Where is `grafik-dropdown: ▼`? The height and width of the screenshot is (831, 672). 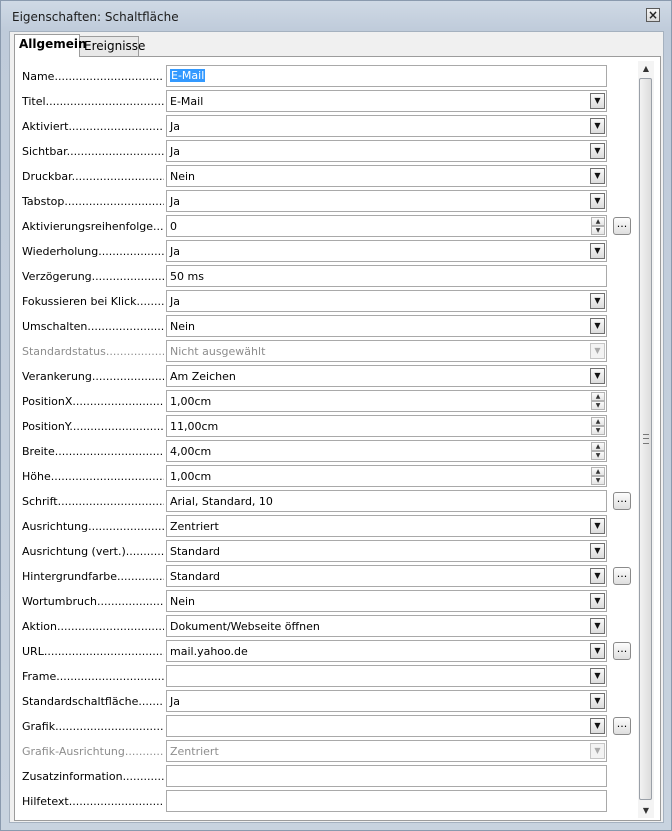
grafik-dropdown: ▼ is located at coordinates (386, 726).